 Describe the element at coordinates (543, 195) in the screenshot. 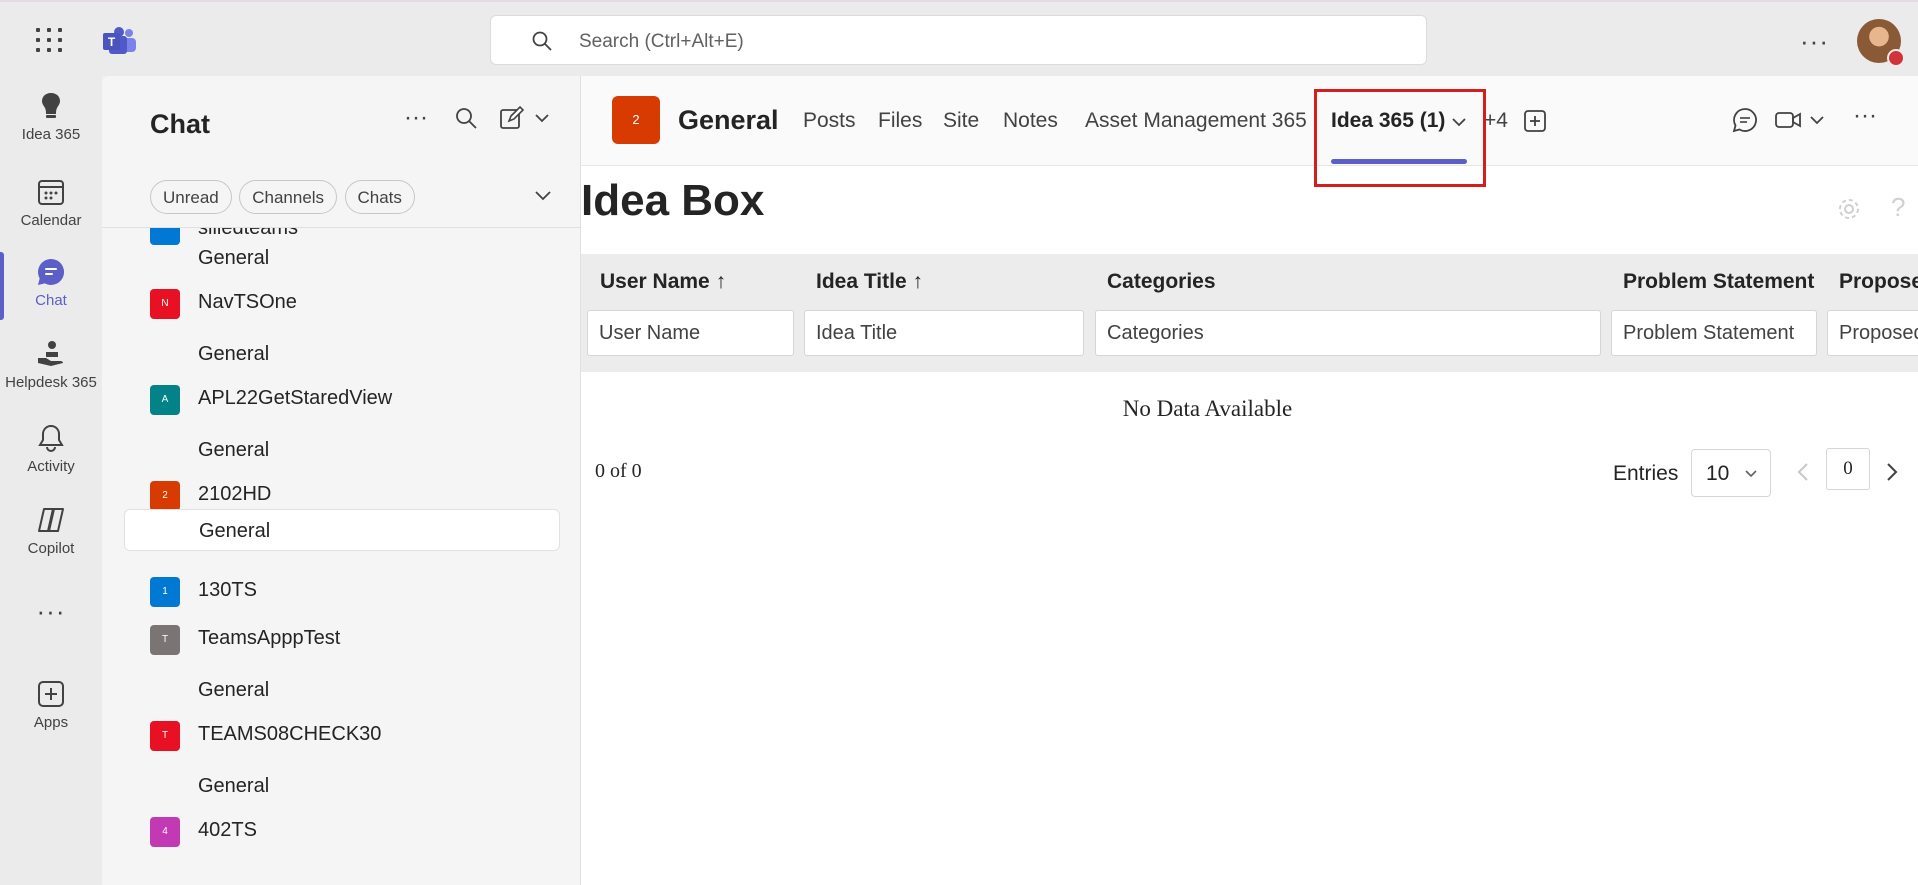

I see `filters-chevron-icon` at that location.